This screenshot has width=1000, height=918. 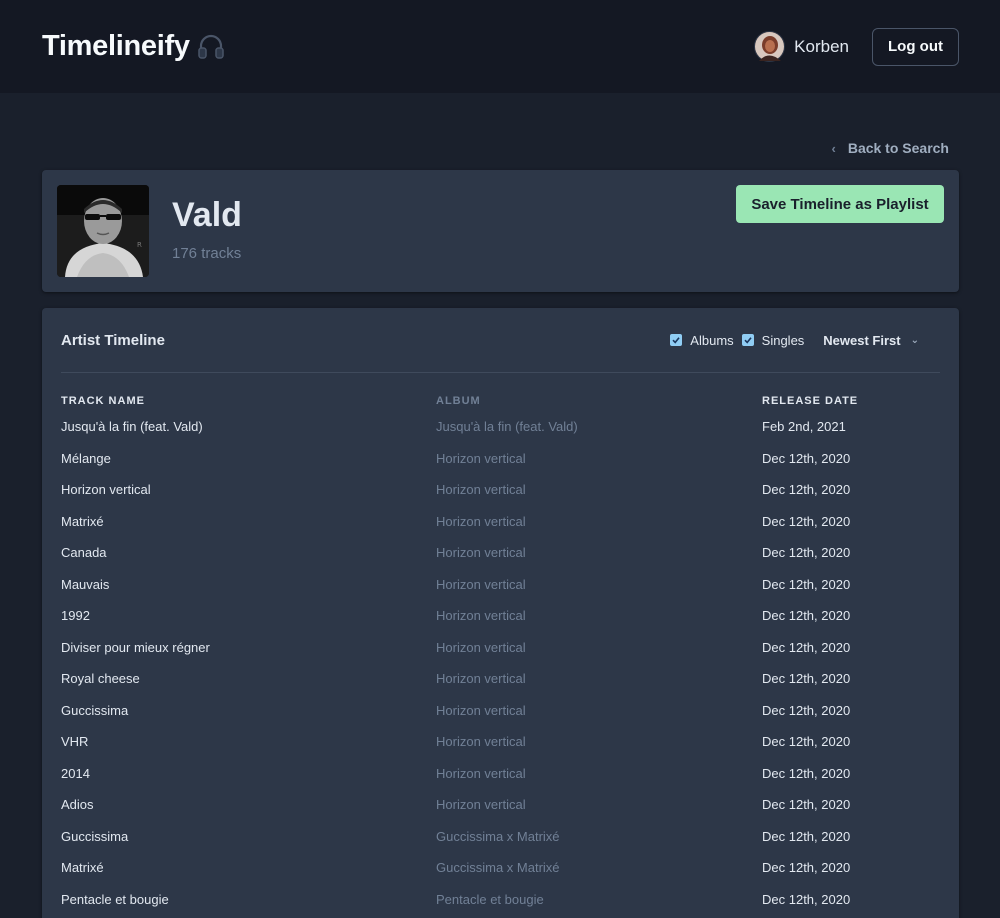 I want to click on table-row: Matrixé Horizon vertical Dec 12th, 2020, so click(x=500, y=522).